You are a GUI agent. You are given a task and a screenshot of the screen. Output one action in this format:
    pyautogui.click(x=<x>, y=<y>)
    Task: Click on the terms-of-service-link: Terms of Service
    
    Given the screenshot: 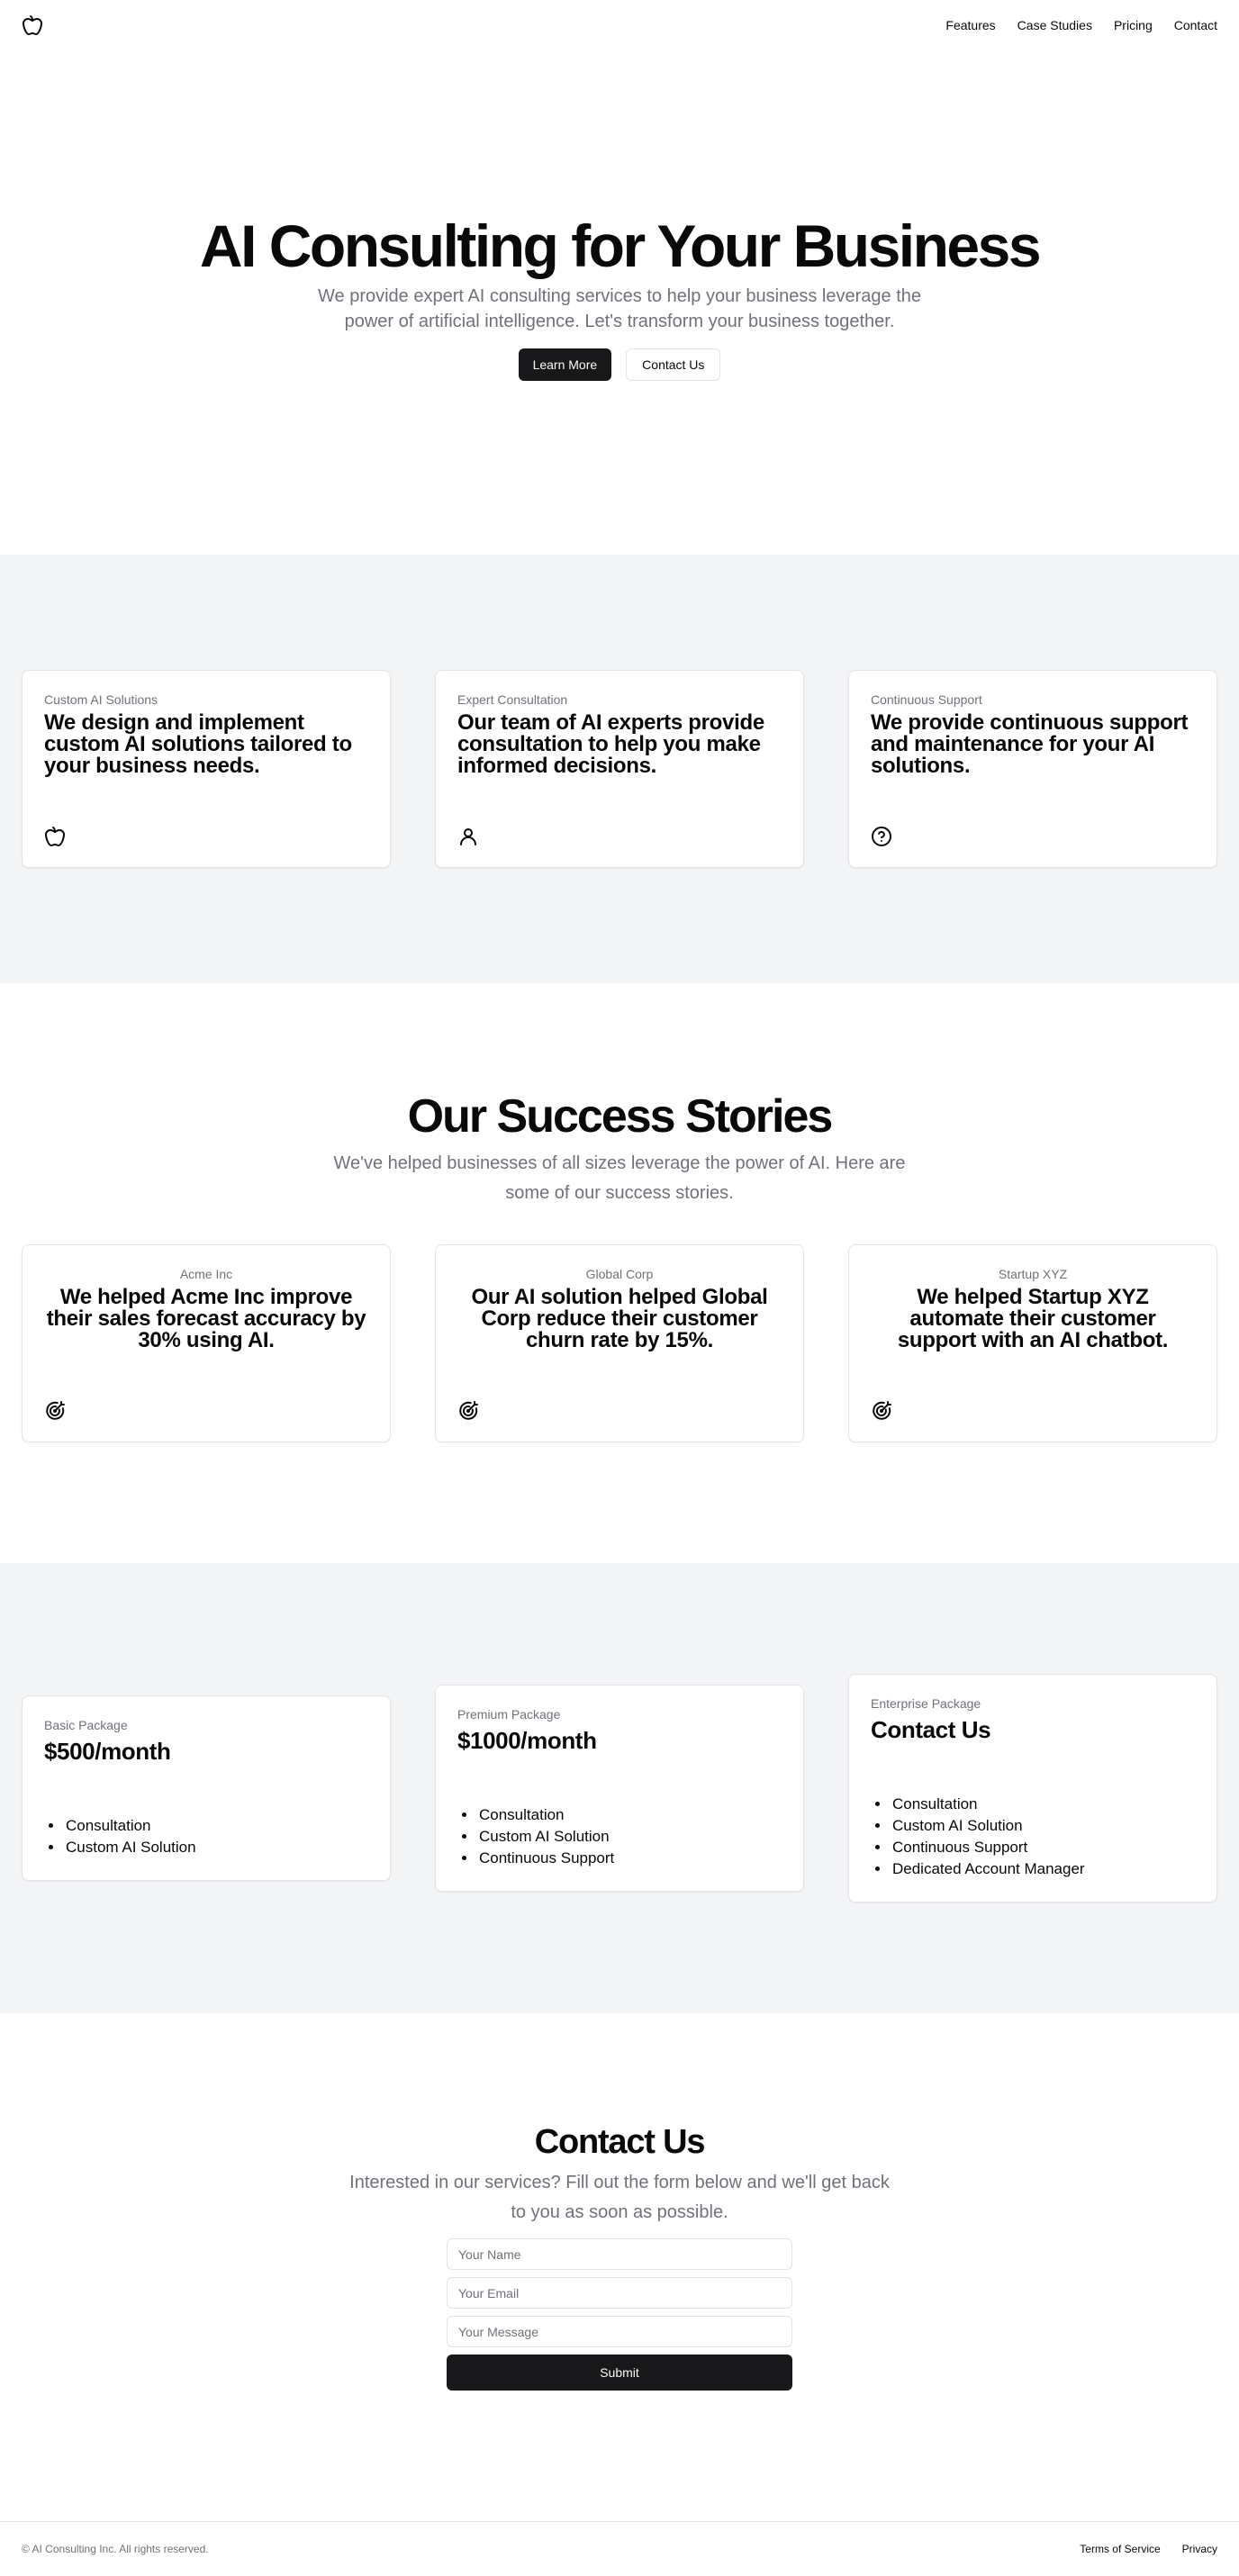 What is the action you would take?
    pyautogui.click(x=1120, y=2549)
    